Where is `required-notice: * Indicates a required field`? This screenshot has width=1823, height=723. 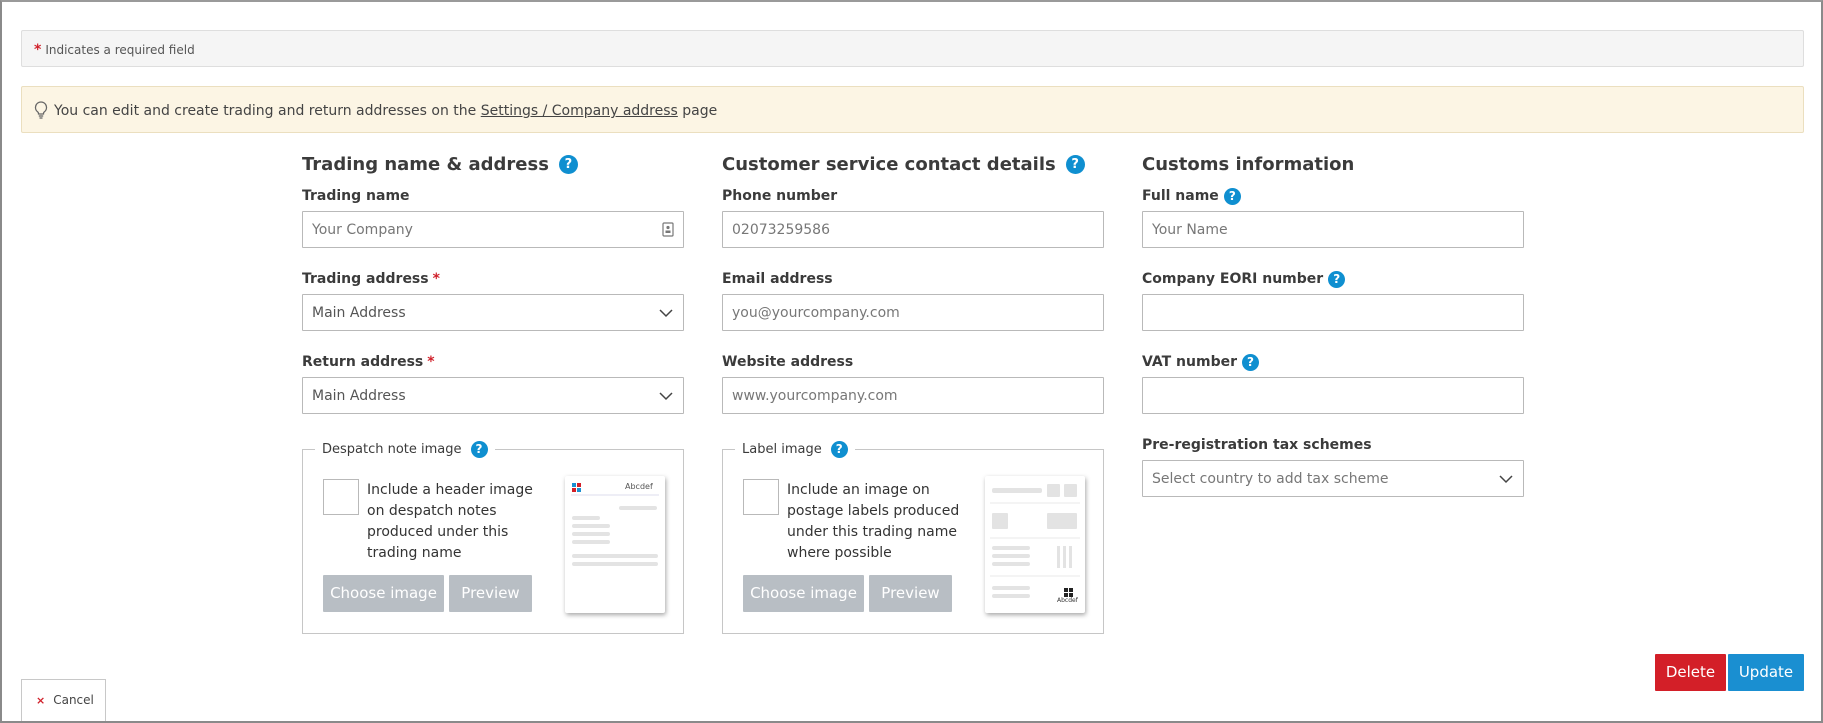
required-notice: * Indicates a required field is located at coordinates (912, 48).